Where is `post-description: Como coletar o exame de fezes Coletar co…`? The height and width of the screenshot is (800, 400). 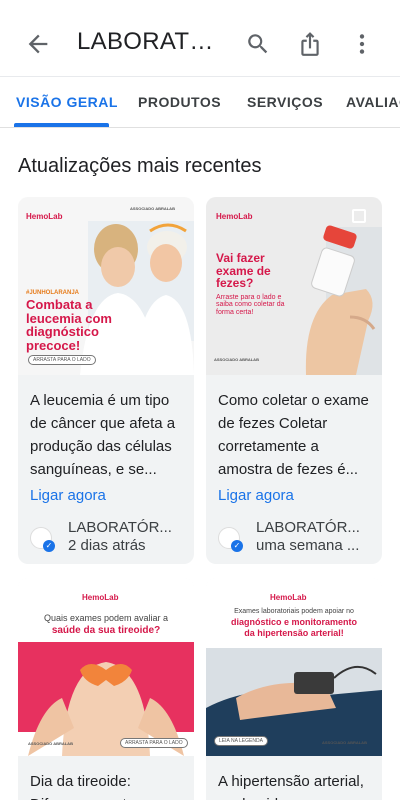 post-description: Como coletar o exame de fezes Coletar co… is located at coordinates (293, 435).